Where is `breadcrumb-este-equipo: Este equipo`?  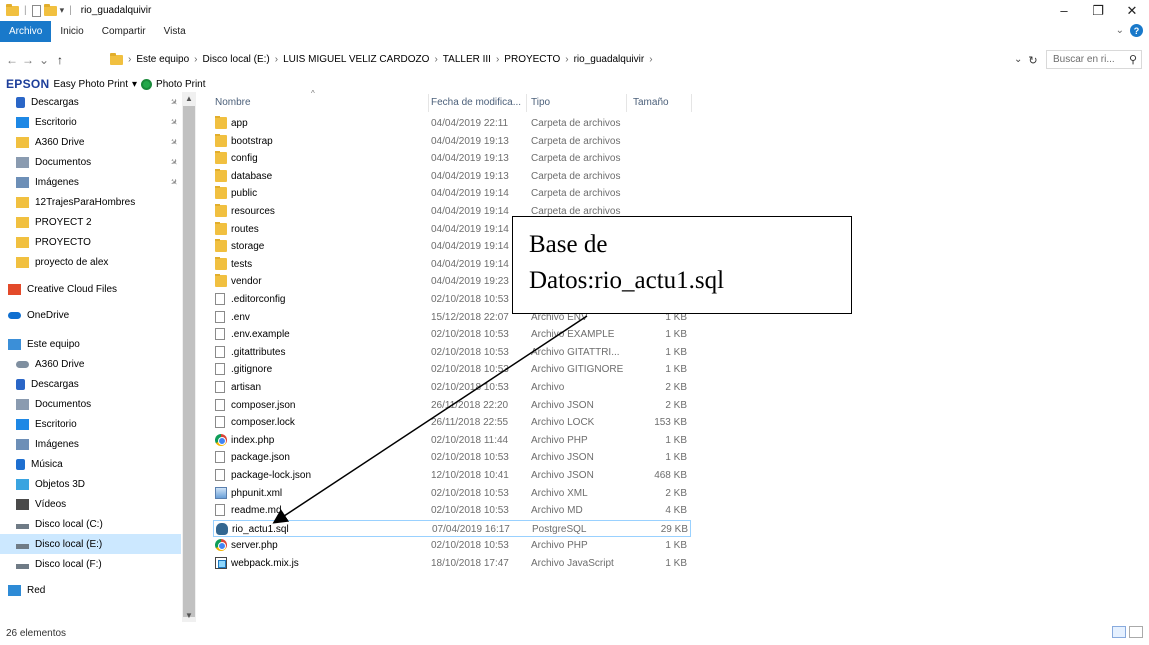
breadcrumb-este-equipo: Este equipo is located at coordinates (162, 59).